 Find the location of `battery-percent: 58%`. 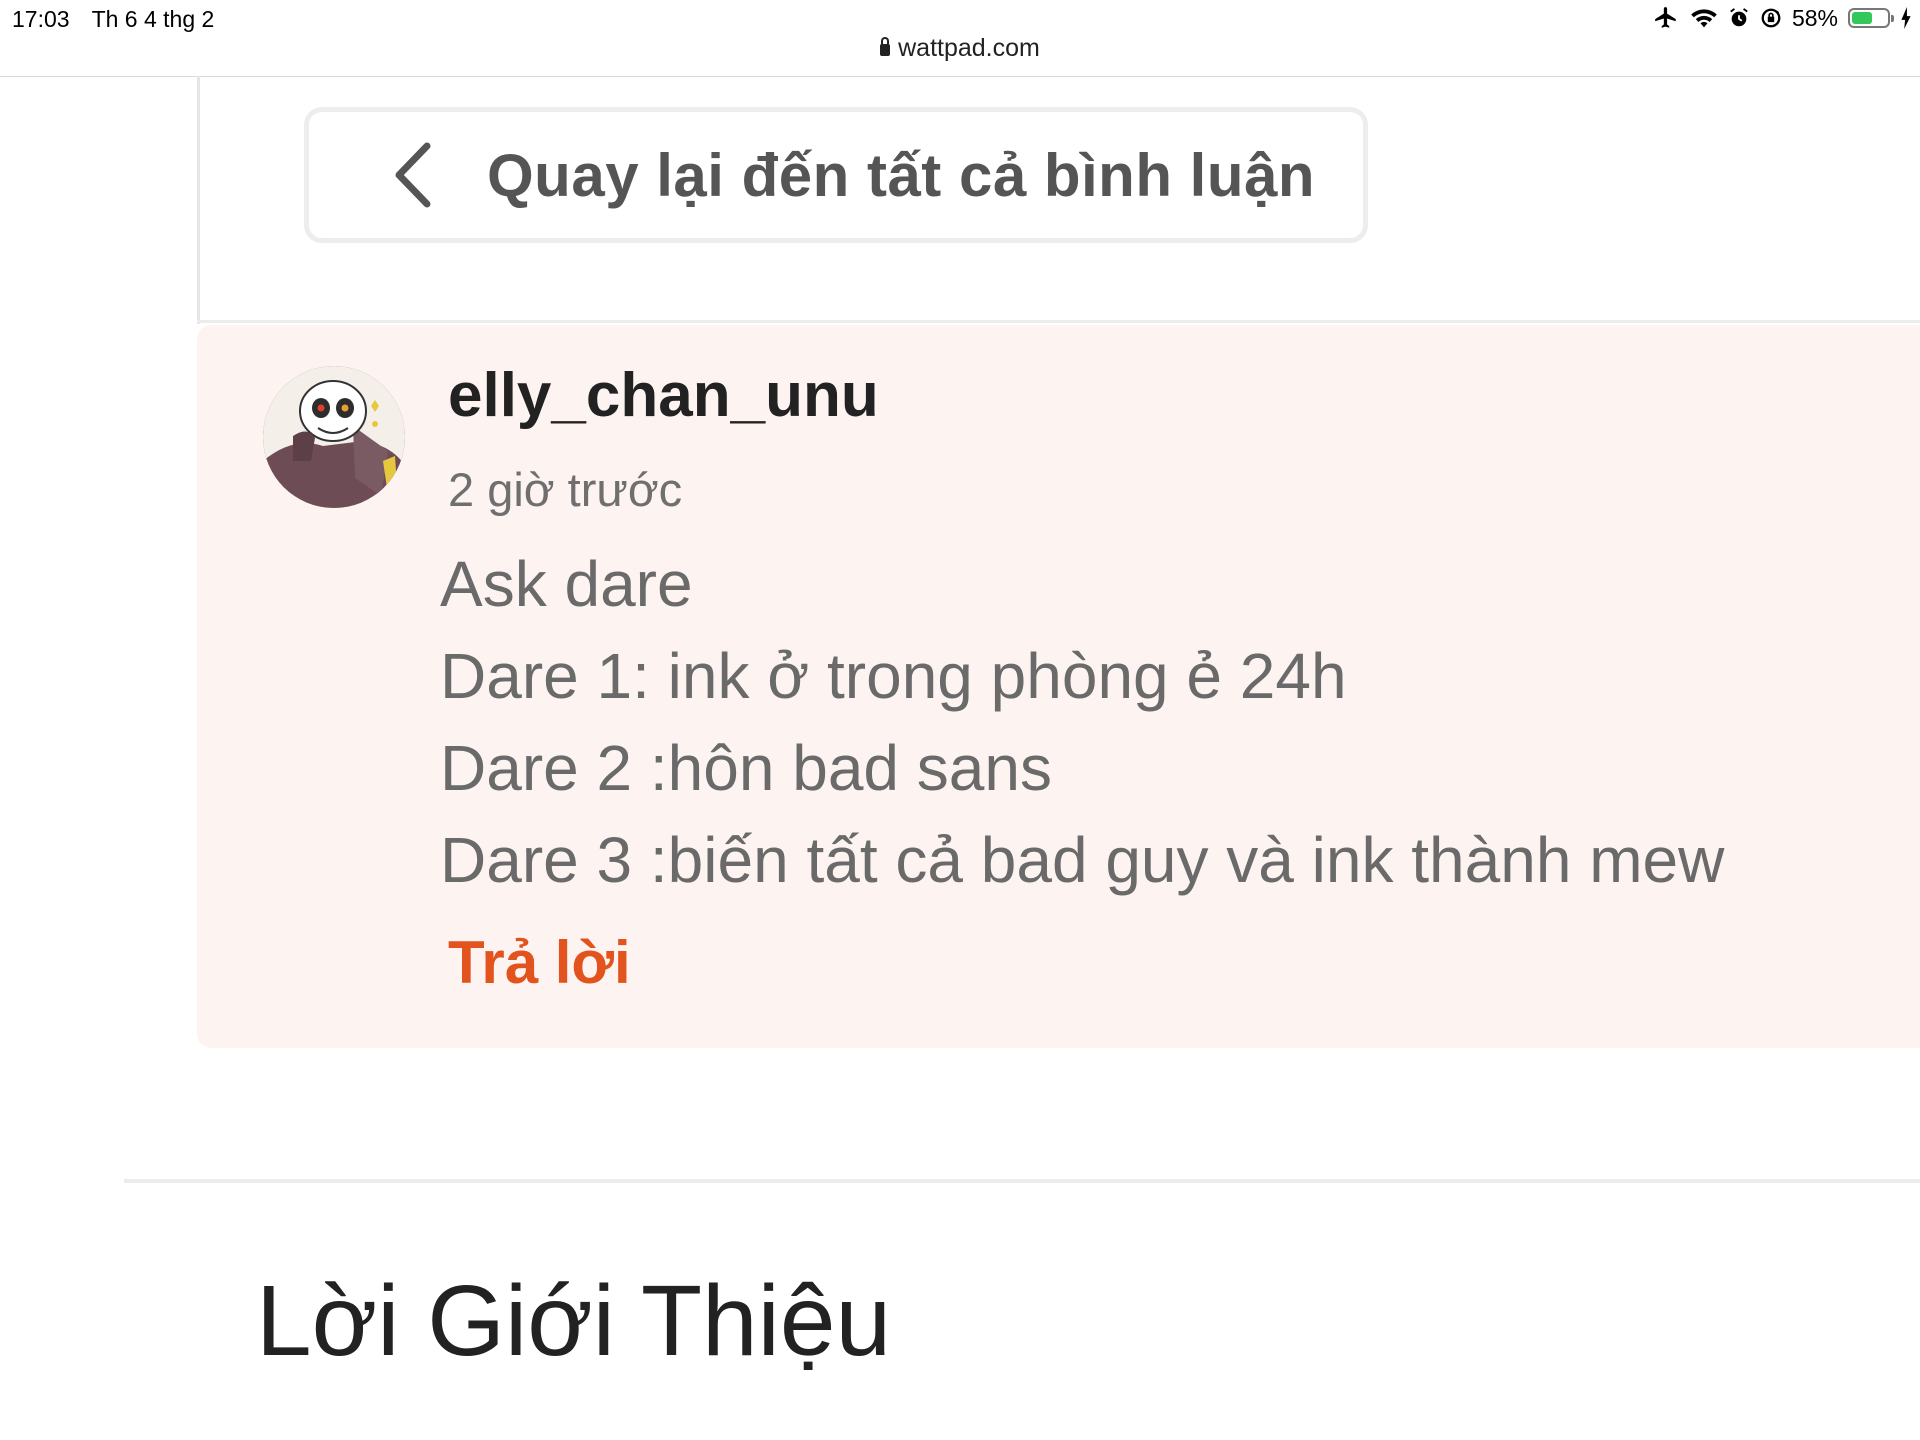

battery-percent: 58% is located at coordinates (1814, 17).